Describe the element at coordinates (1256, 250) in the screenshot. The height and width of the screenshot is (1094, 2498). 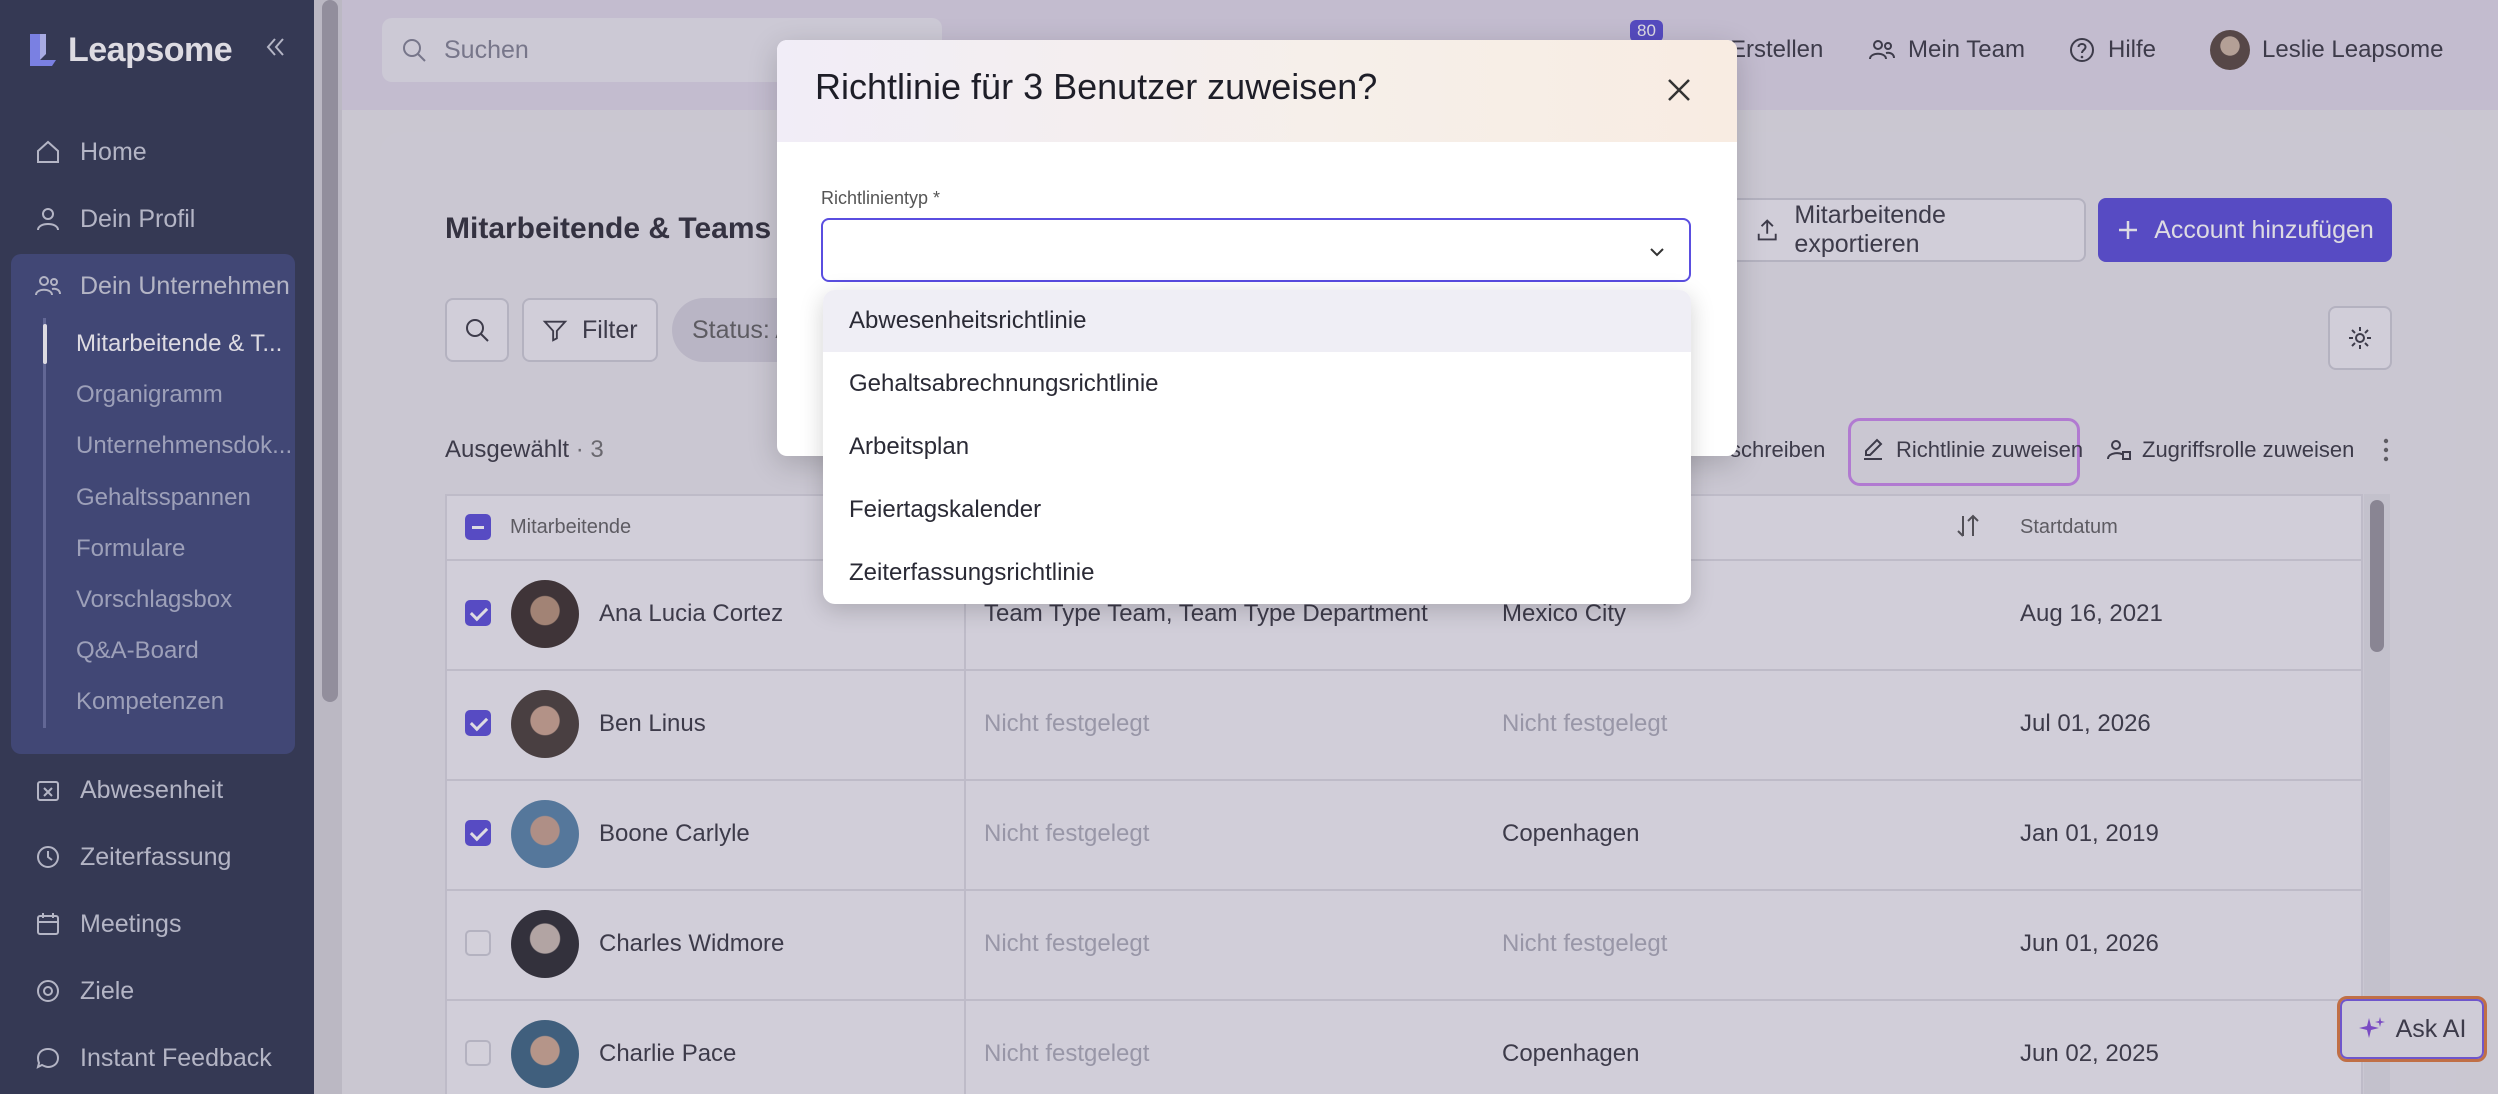
I see `policy-type-select` at that location.